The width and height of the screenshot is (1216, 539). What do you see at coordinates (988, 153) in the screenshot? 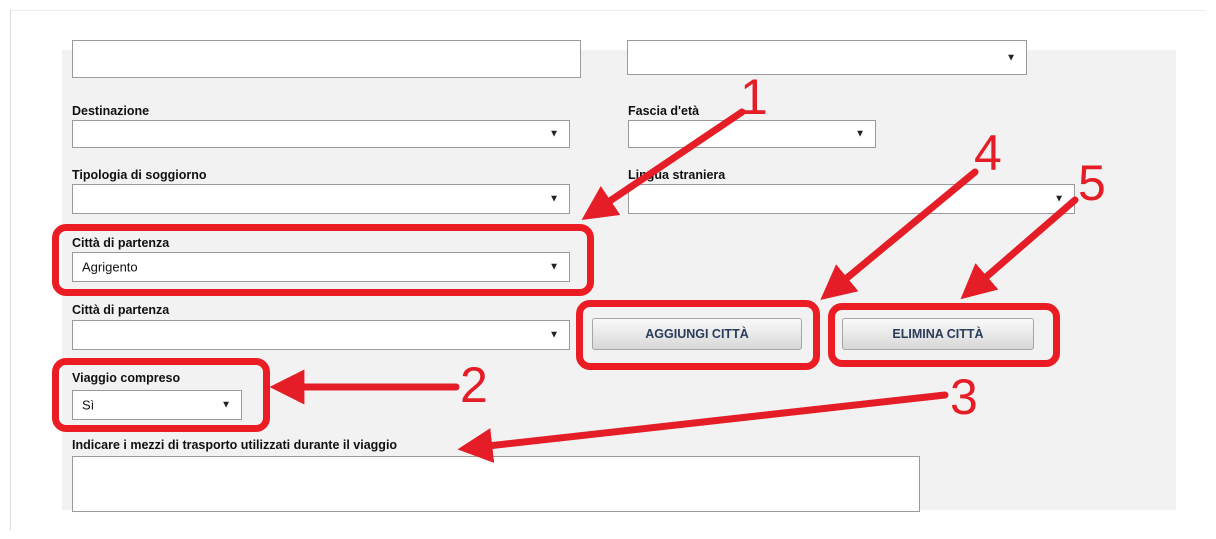
I see `annotation-number-4: 4` at bounding box center [988, 153].